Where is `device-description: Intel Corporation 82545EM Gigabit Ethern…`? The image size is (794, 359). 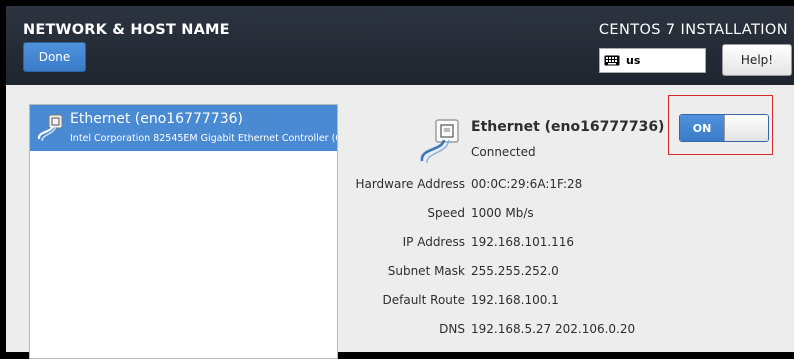
device-description: Intel Corporation 82545EM Gigabit Ethern… is located at coordinates (203, 138).